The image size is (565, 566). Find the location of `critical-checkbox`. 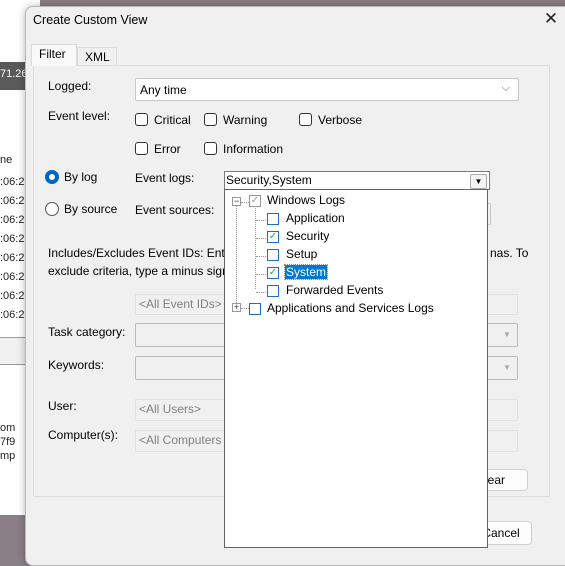

critical-checkbox is located at coordinates (141, 119).